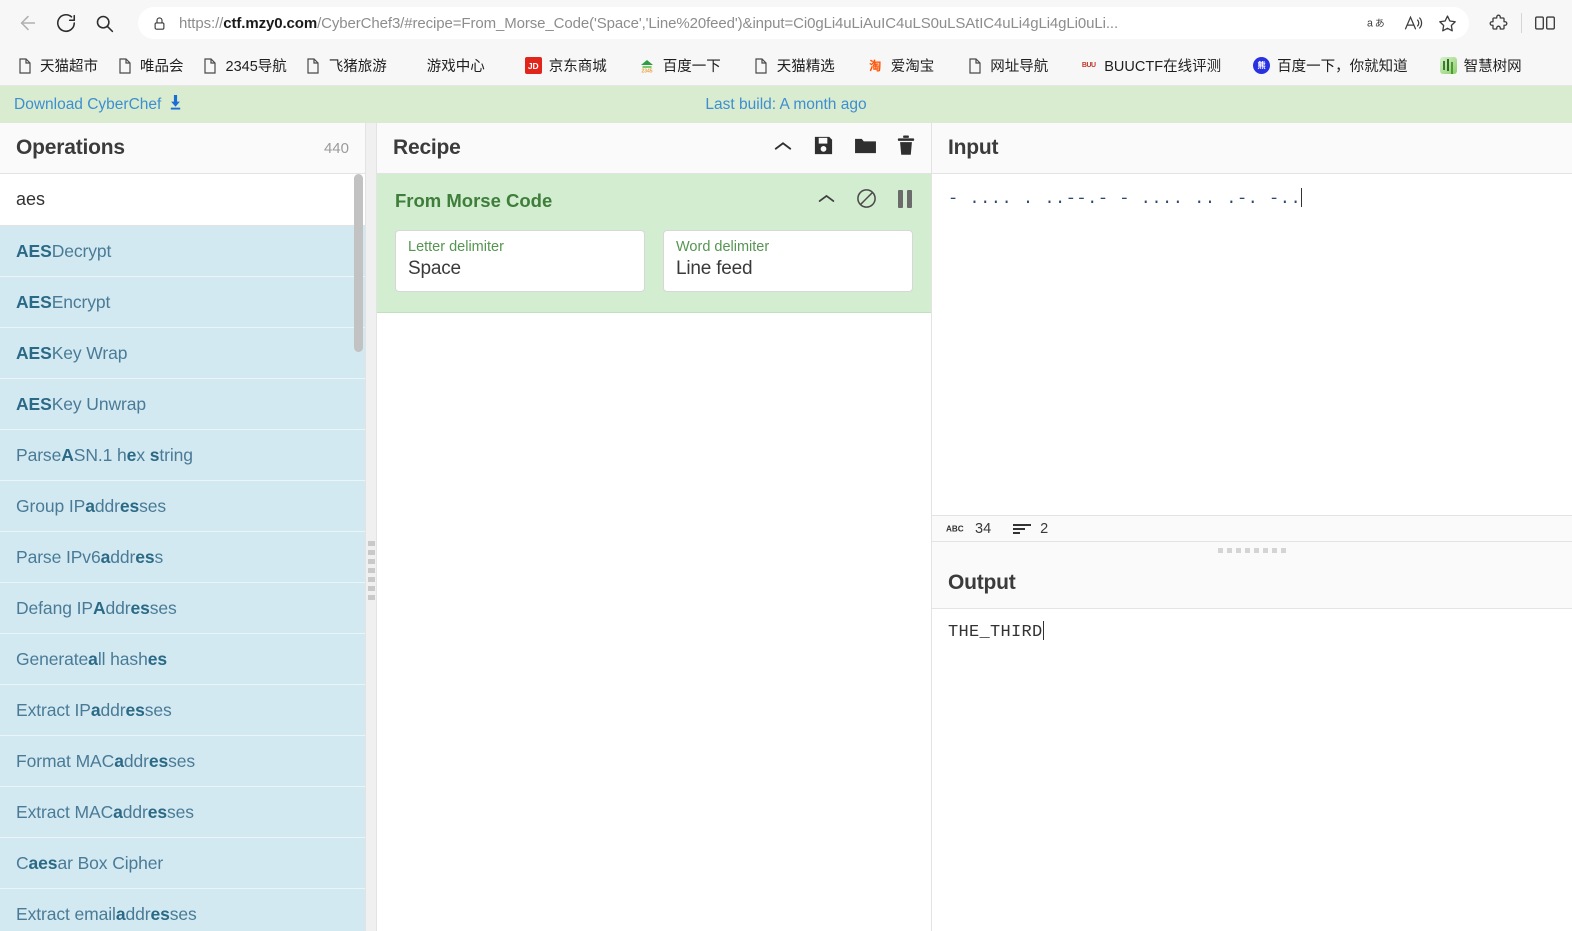 The image size is (1572, 931). What do you see at coordinates (244, 65) in the screenshot?
I see `bookmark-item: 2345导航` at bounding box center [244, 65].